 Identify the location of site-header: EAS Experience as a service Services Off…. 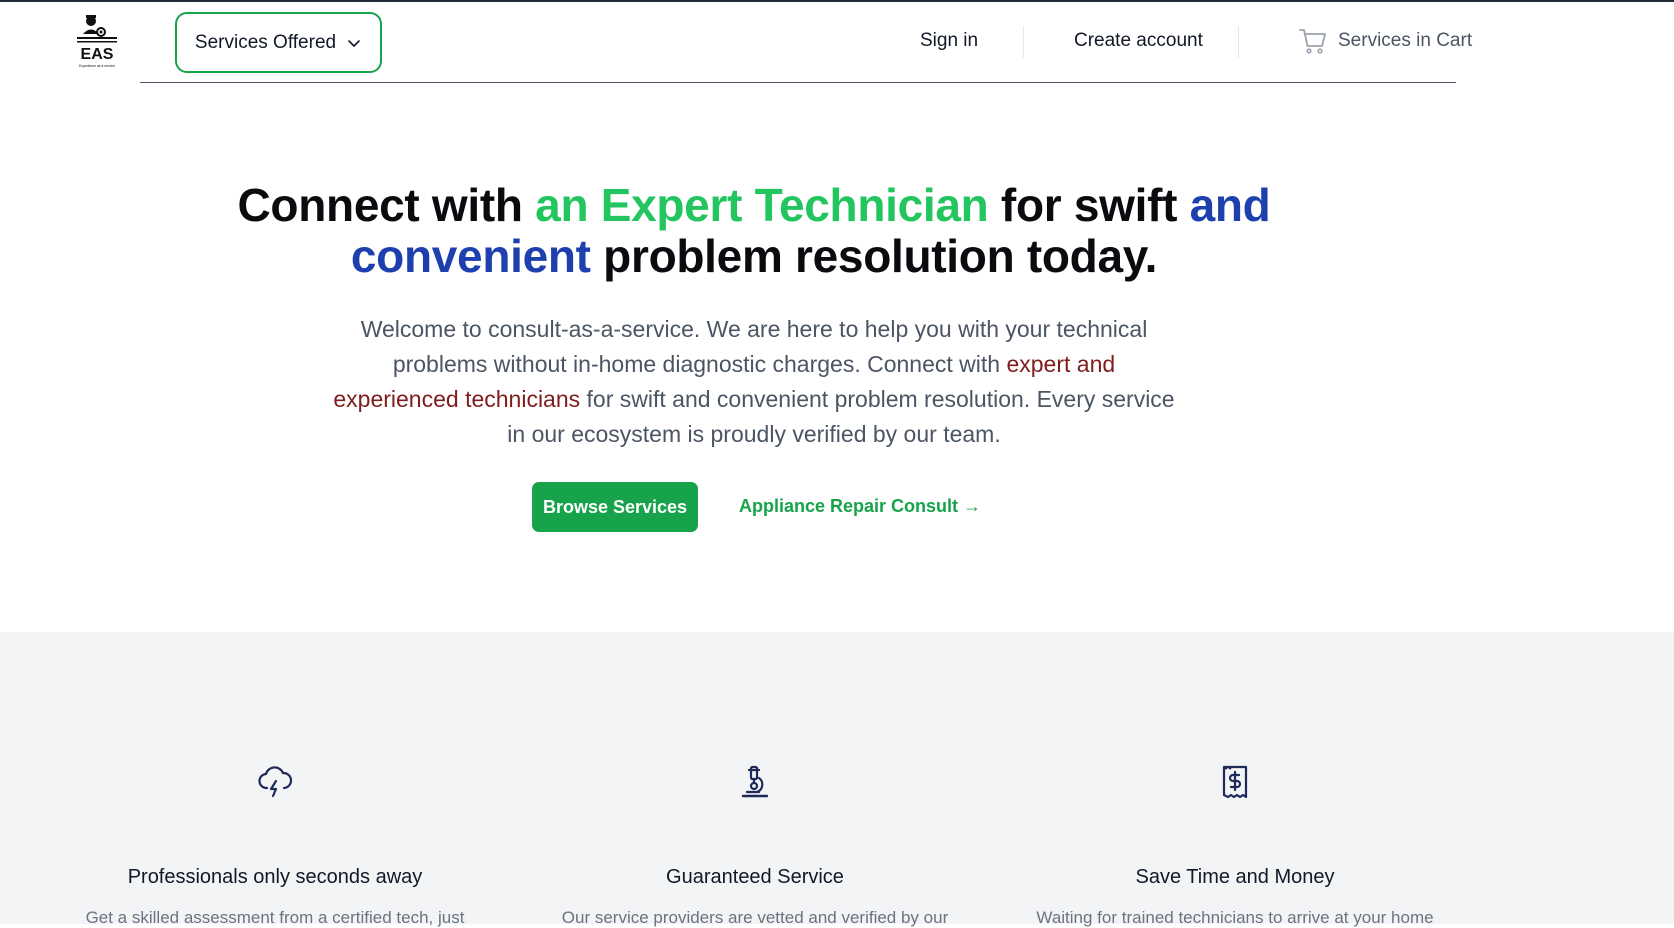
(837, 42).